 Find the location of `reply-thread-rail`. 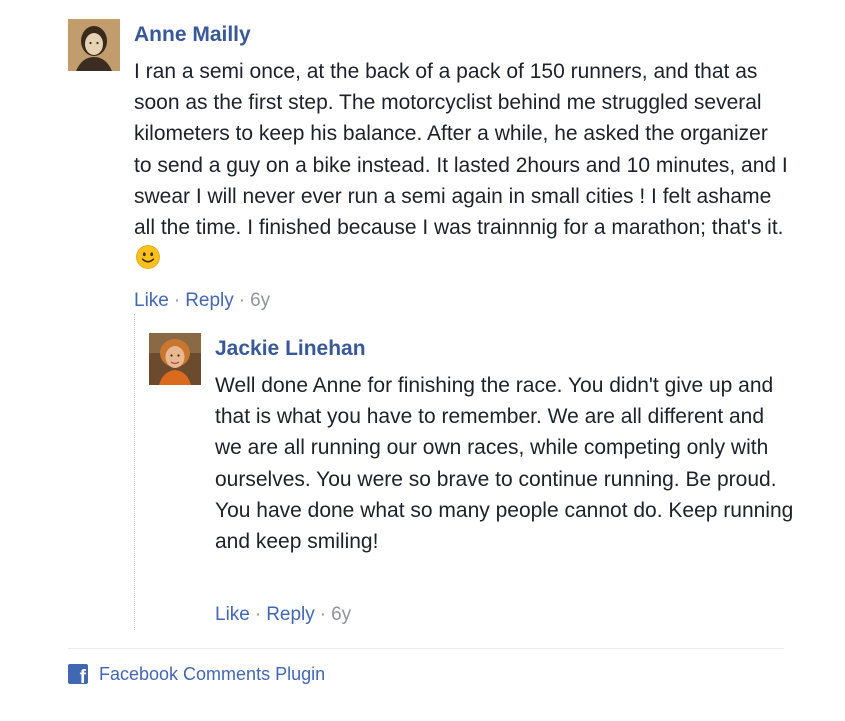

reply-thread-rail is located at coordinates (134, 472).